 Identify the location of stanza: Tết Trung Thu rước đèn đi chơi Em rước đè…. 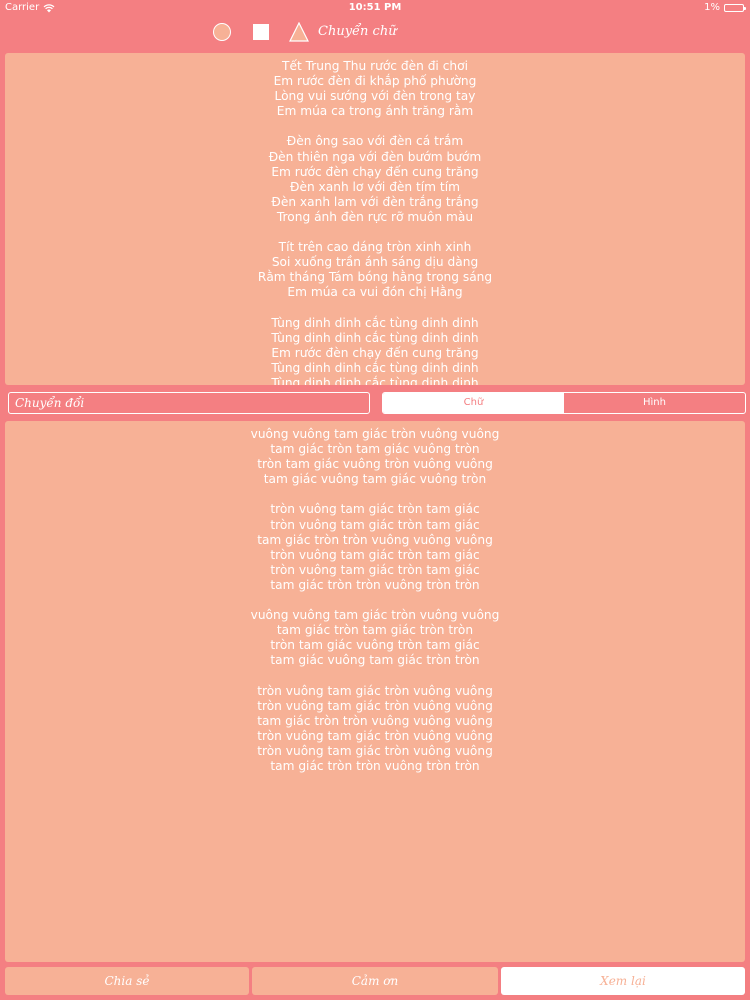
(375, 89).